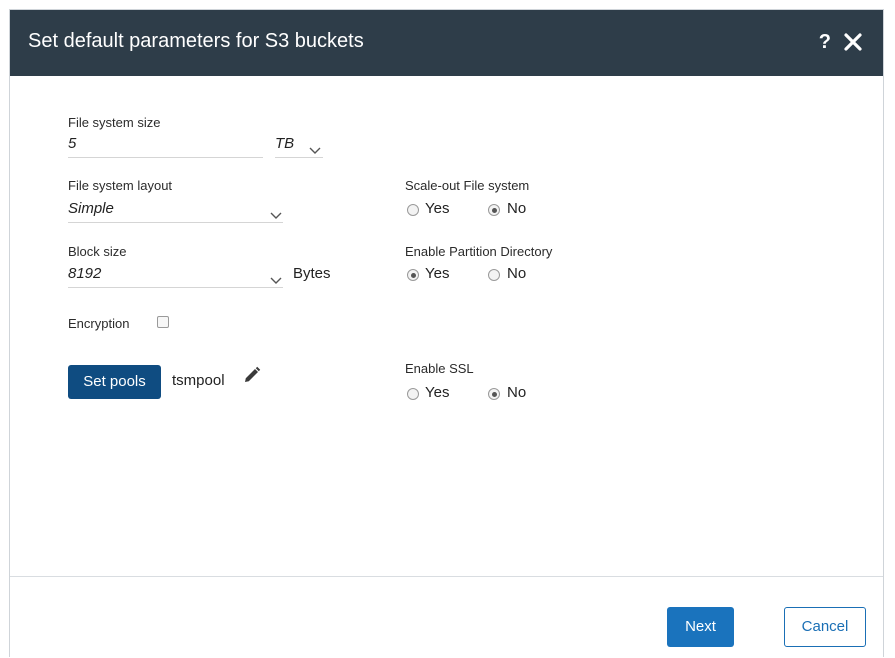  I want to click on fs-size-unit-select: TB, so click(284, 143).